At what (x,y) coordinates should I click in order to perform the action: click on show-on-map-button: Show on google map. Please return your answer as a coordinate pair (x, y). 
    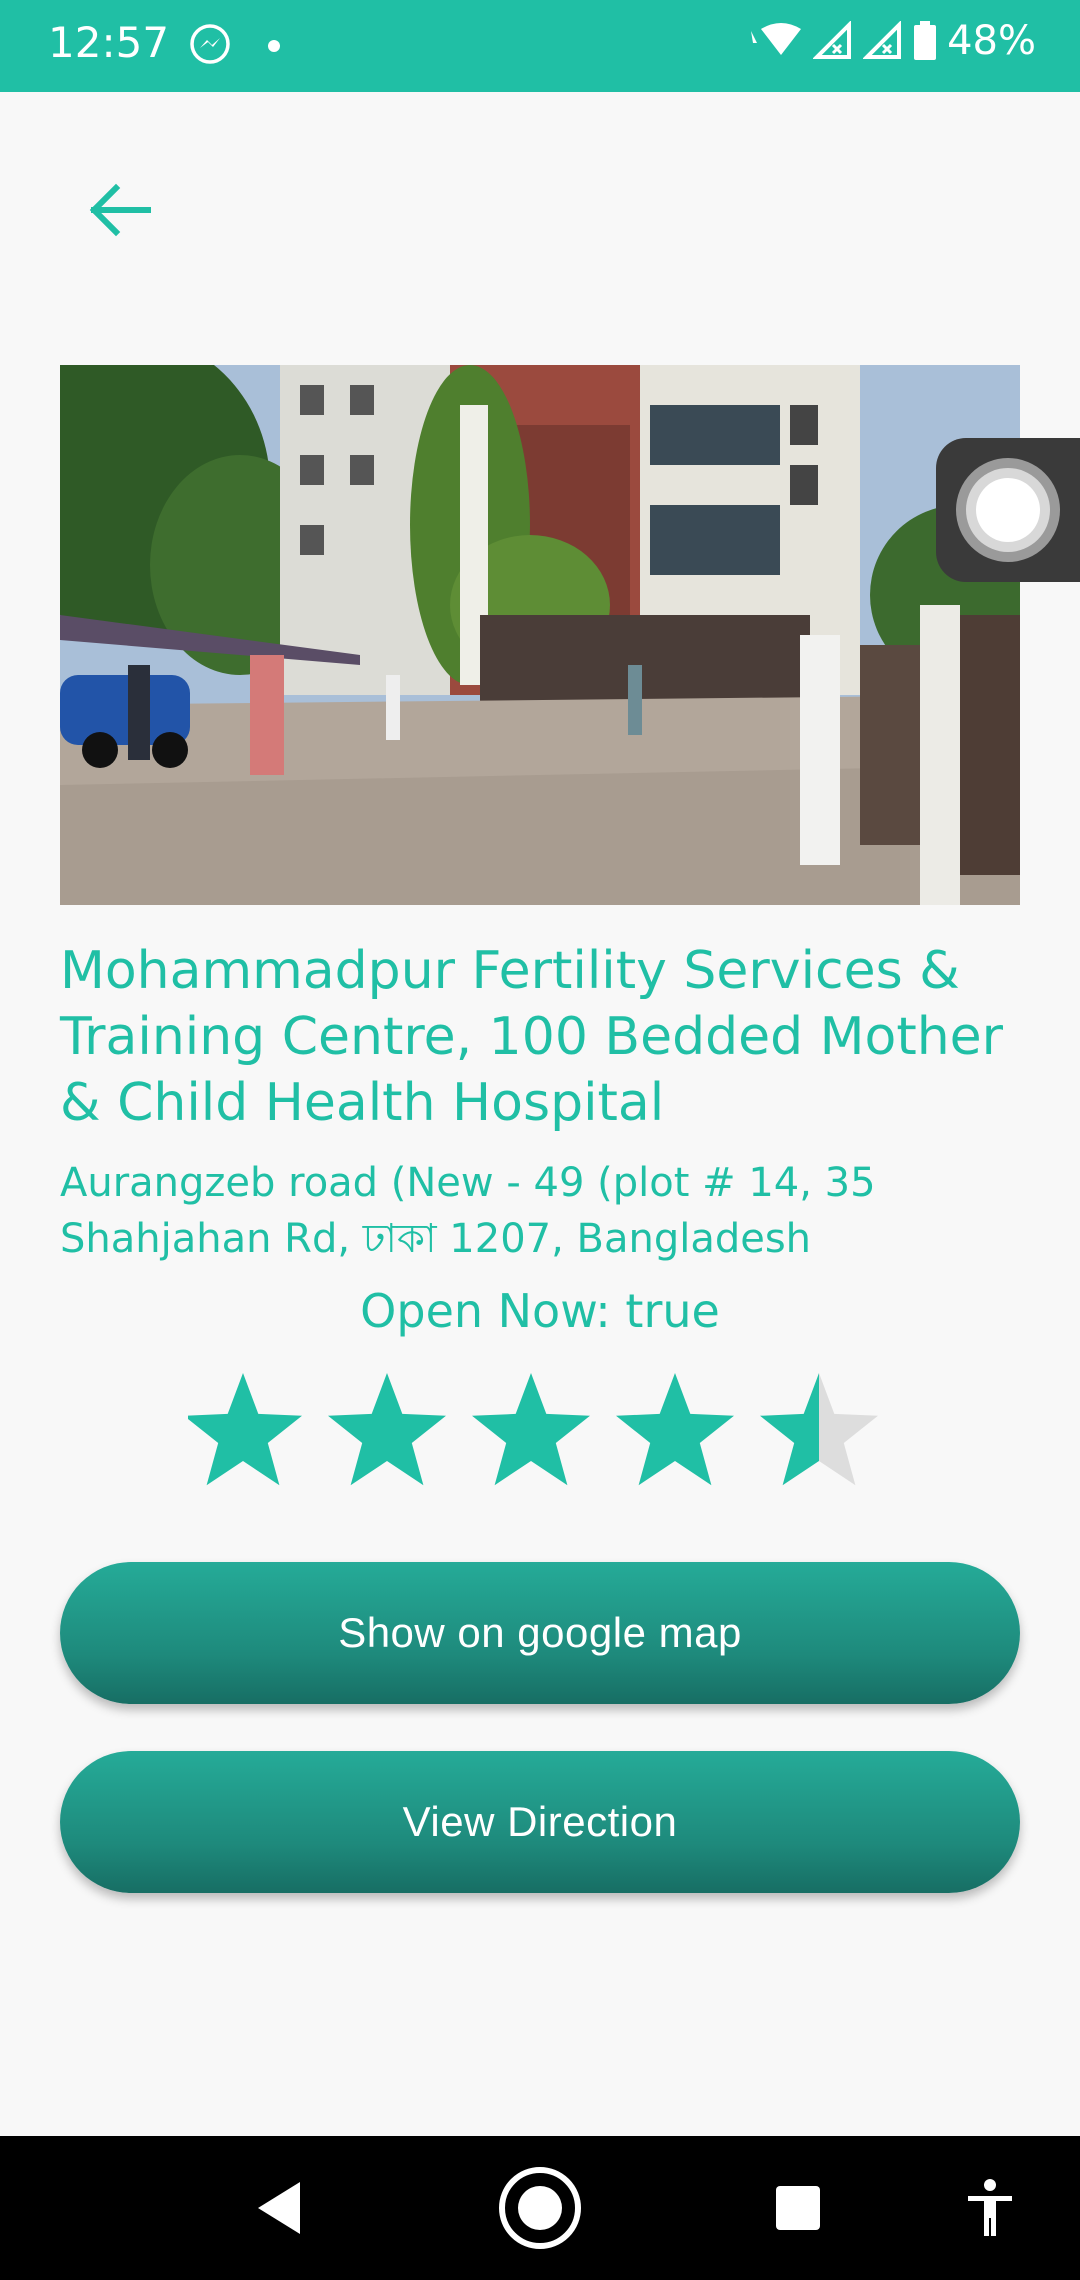
    Looking at the image, I should click on (540, 1633).